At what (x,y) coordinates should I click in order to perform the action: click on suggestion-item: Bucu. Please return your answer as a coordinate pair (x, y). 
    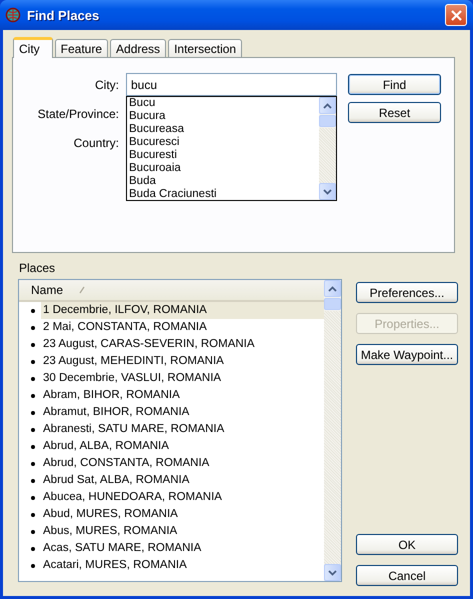
    Looking at the image, I should click on (224, 103).